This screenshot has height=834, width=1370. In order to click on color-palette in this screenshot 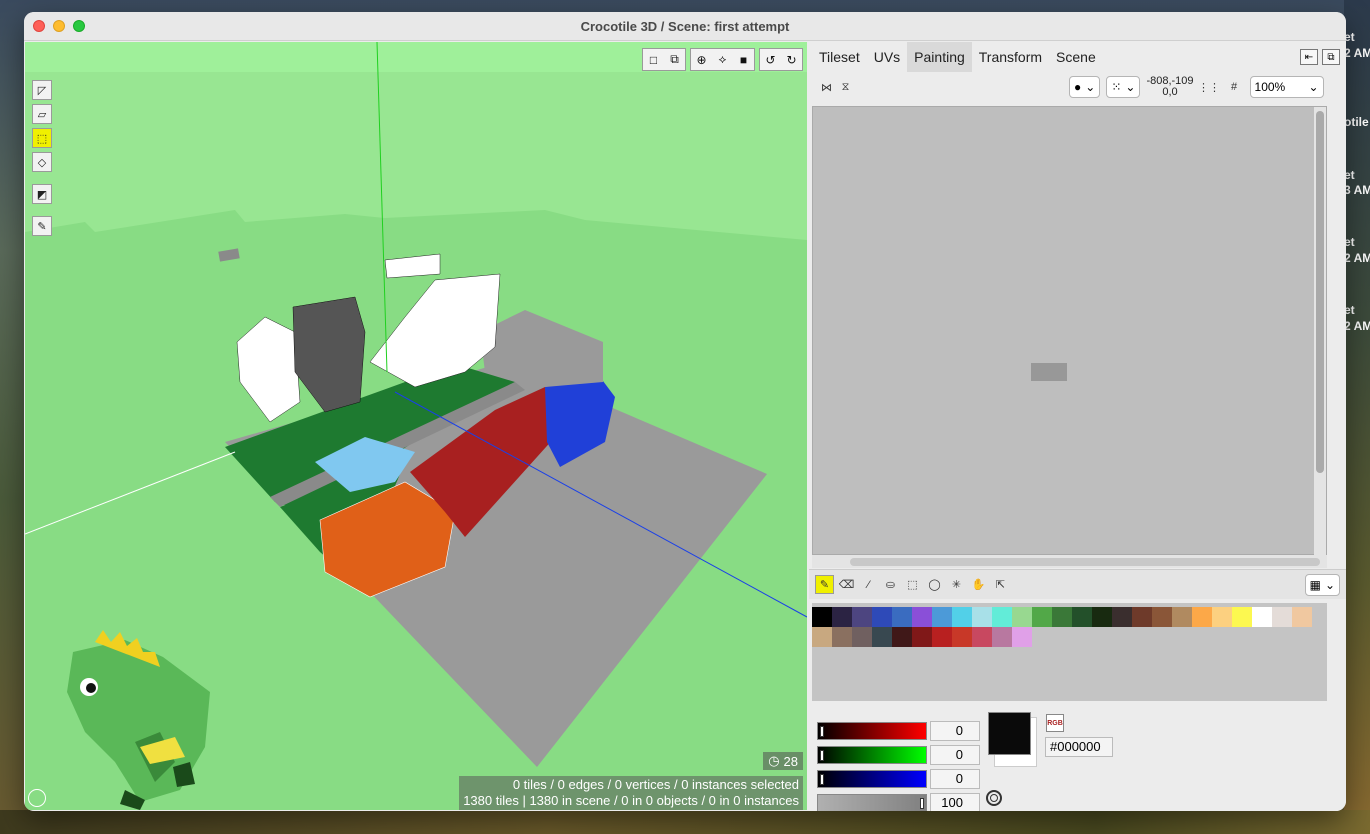, I will do `click(1069, 652)`.